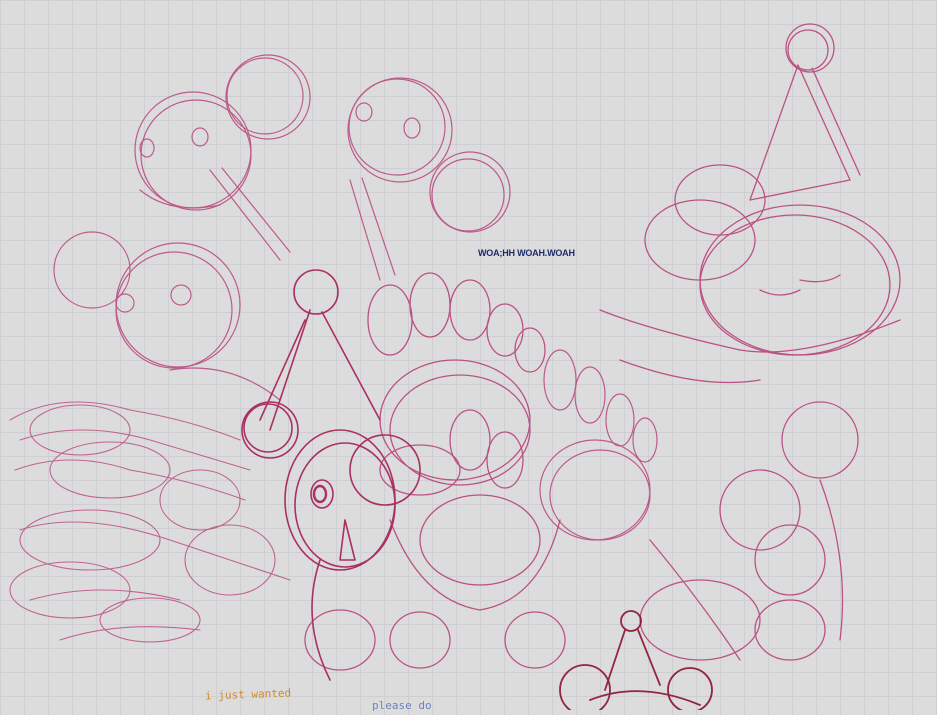 Image resolution: width=937 pixels, height=715 pixels. What do you see at coordinates (222, 157) in the screenshot?
I see `mickey-sketch-top-left` at bounding box center [222, 157].